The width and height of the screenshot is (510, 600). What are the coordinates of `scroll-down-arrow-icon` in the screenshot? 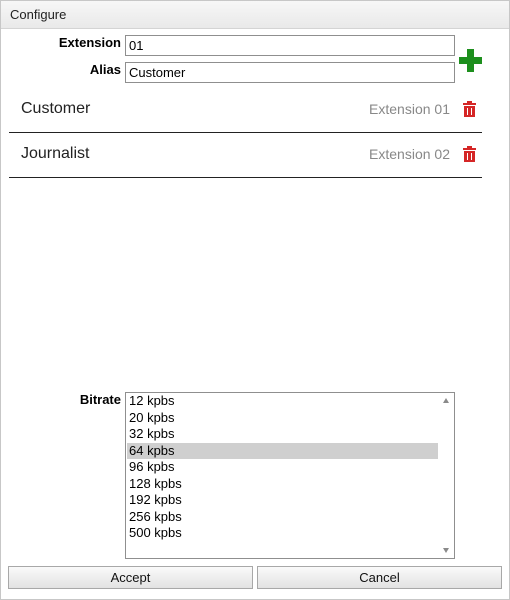 It's located at (446, 550).